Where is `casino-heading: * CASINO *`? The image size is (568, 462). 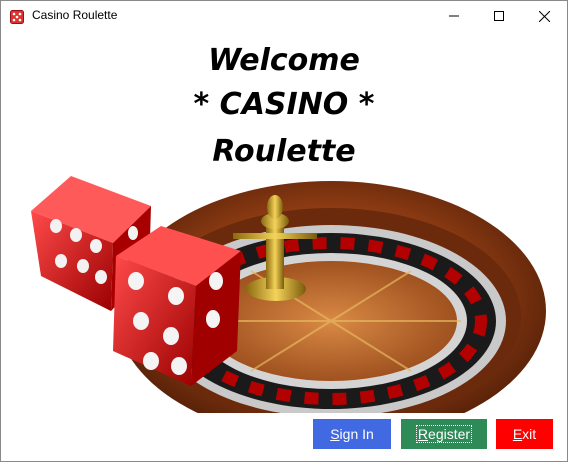
casino-heading: * CASINO * is located at coordinates (284, 104).